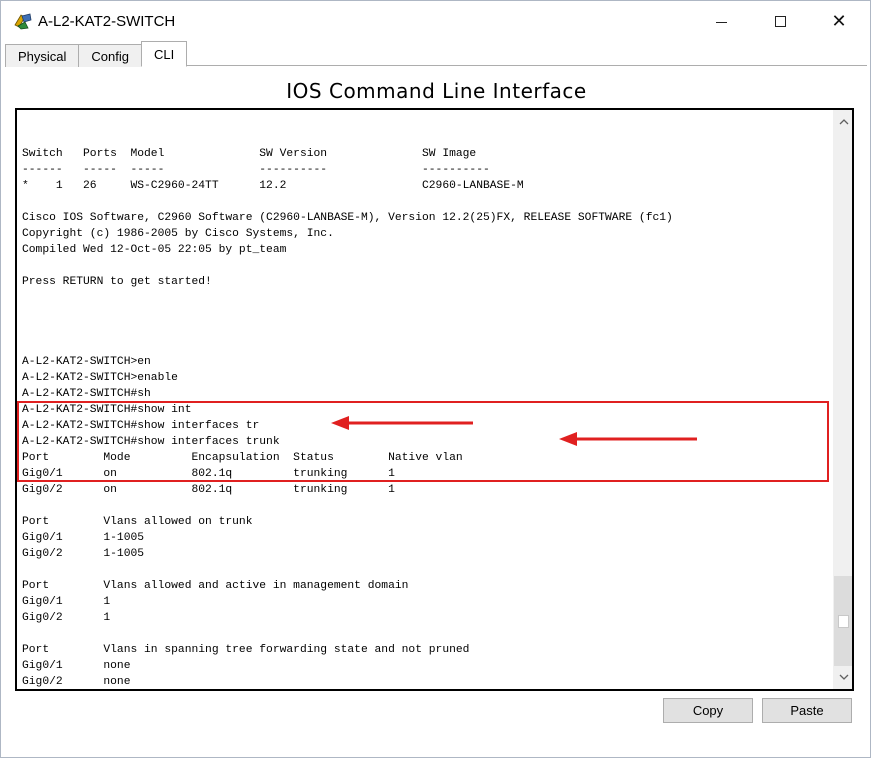 Image resolution: width=871 pixels, height=758 pixels. Describe the element at coordinates (208, 490) in the screenshot. I see `terminal-line: Gig0/2 on 802.1q trunking 1` at that location.